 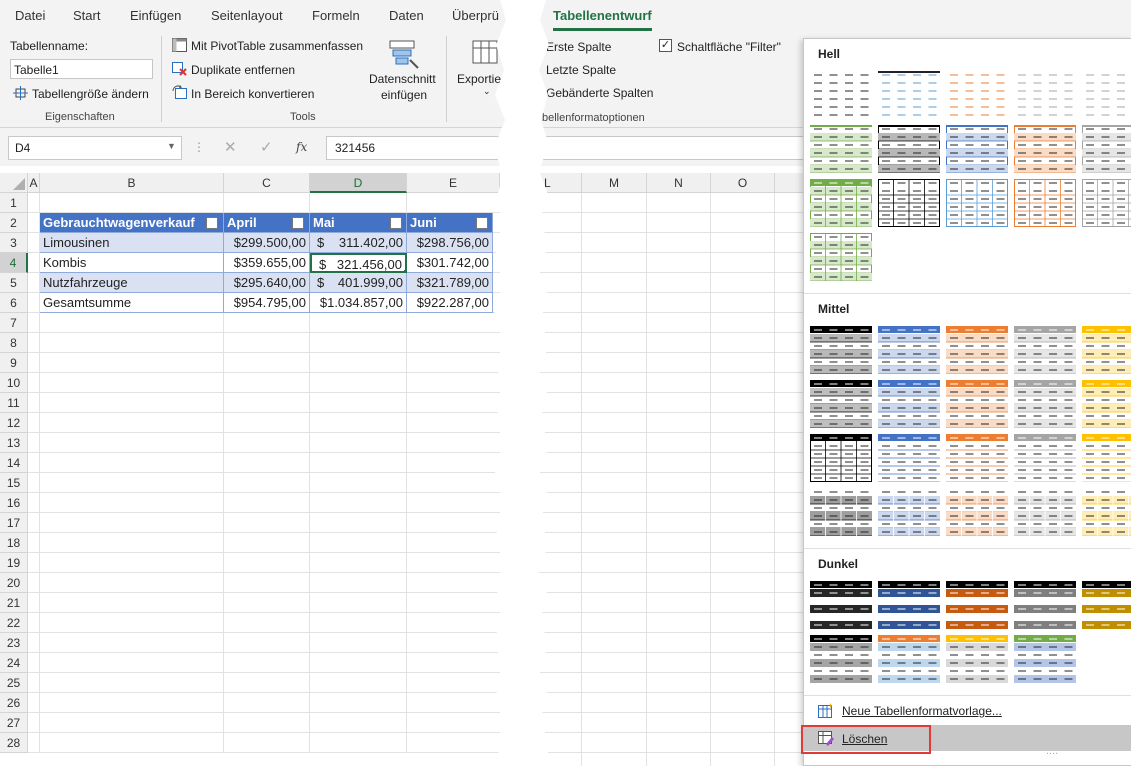 I want to click on formula-input: 321456, so click(x=416, y=148).